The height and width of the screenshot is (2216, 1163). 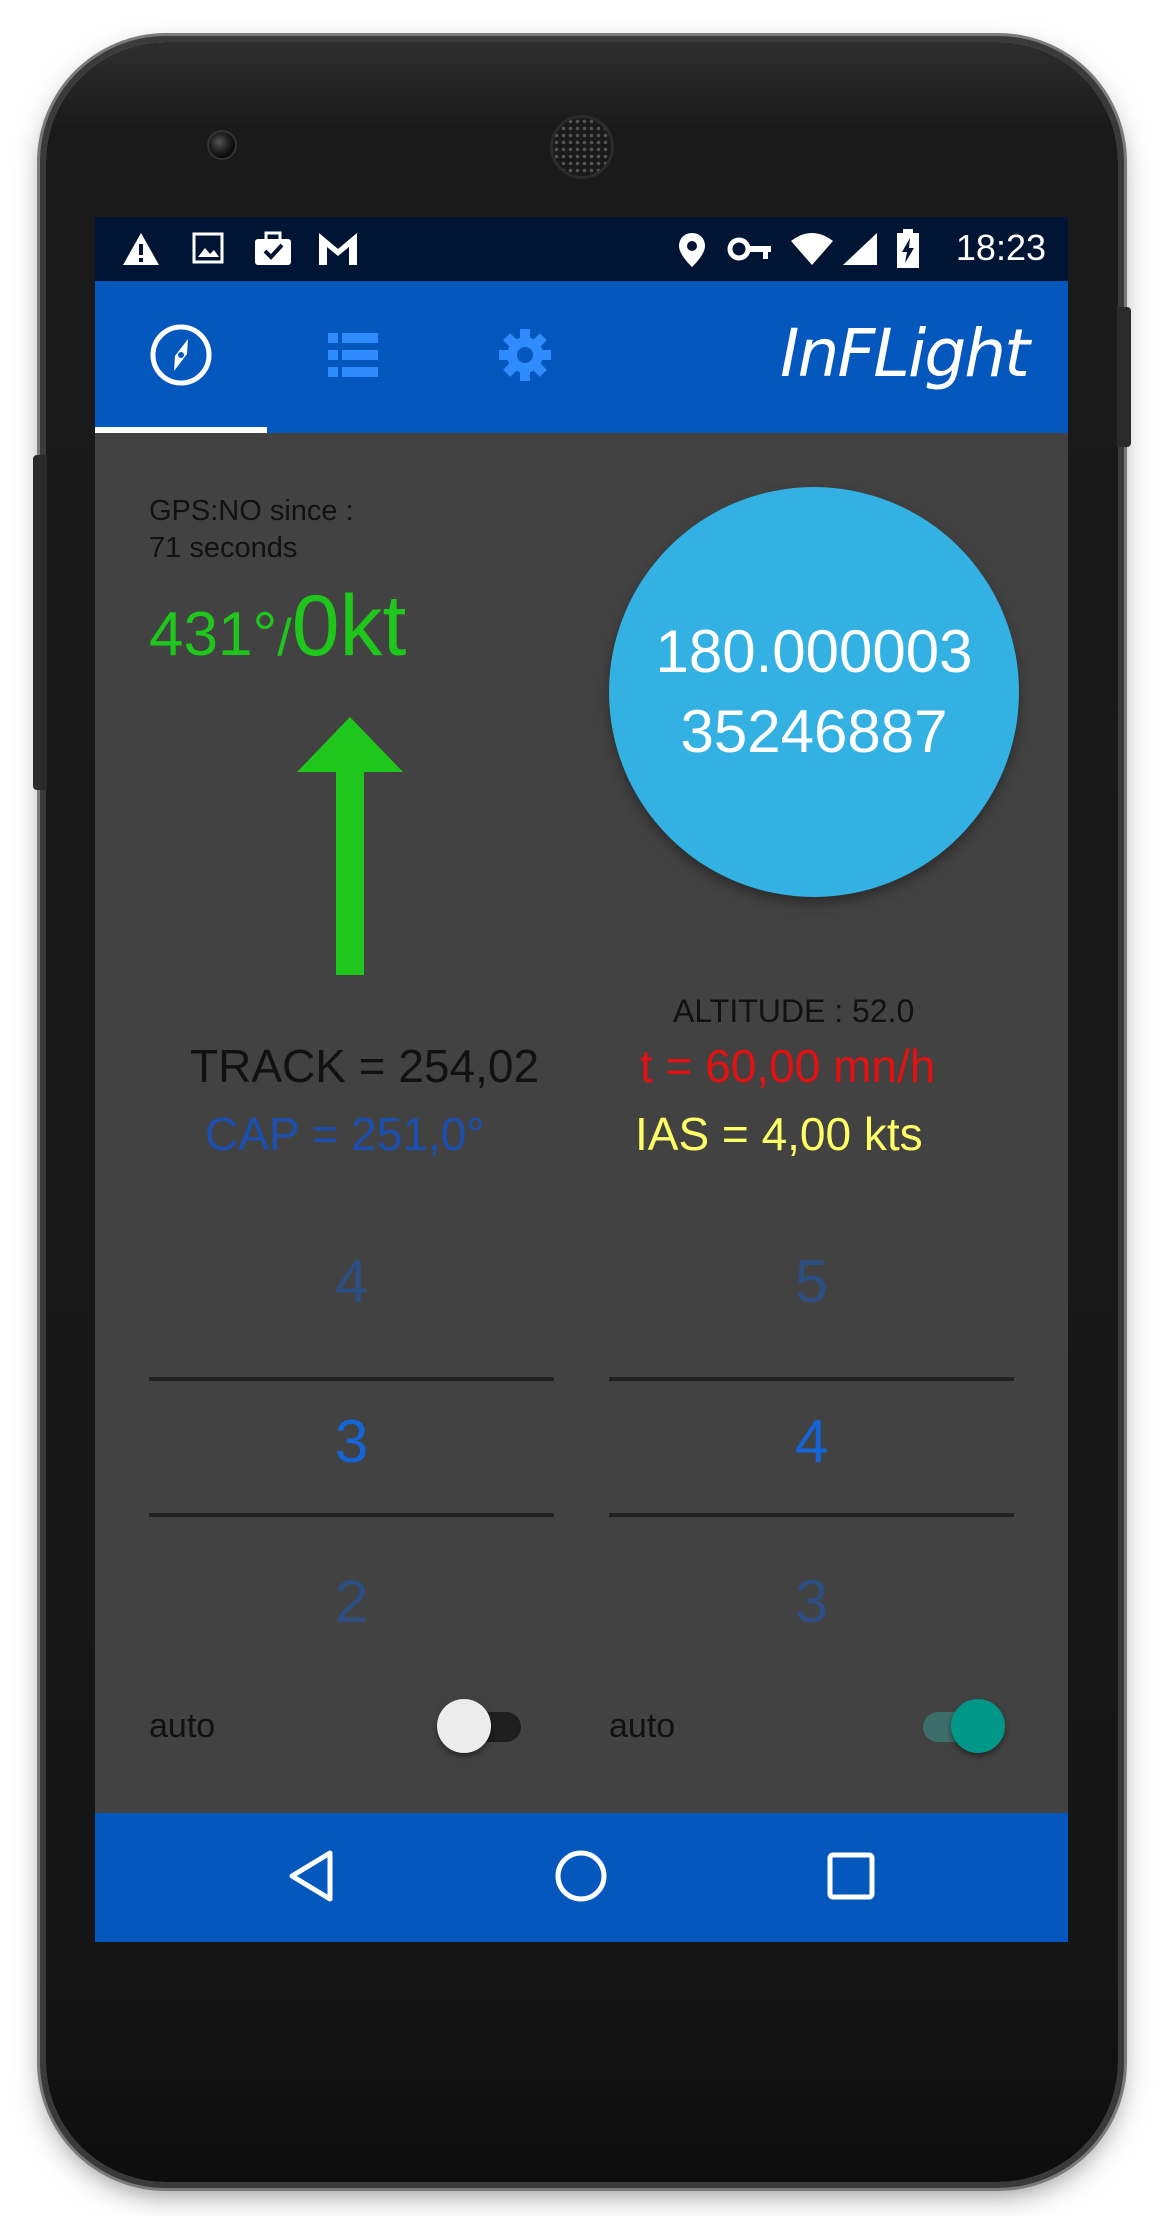 I want to click on gmail-icon, so click(x=338, y=251).